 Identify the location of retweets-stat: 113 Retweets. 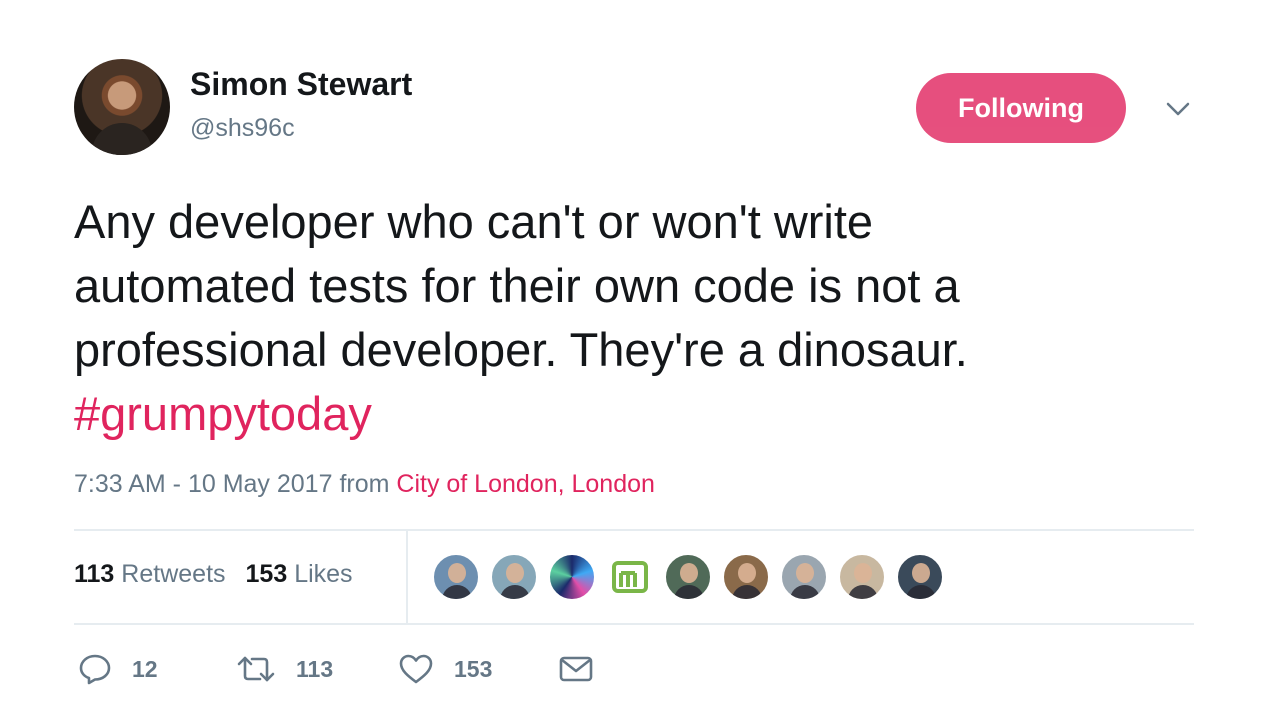
(150, 574).